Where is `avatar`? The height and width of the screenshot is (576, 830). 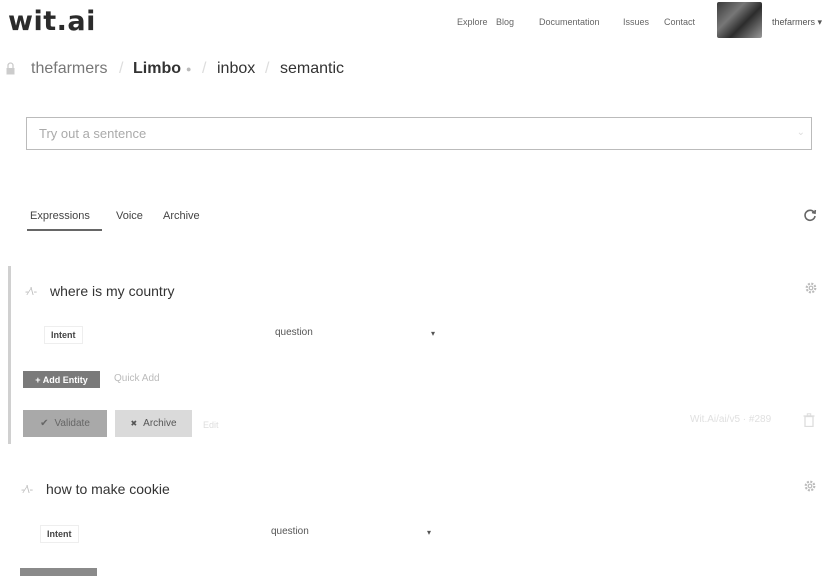
avatar is located at coordinates (739, 20).